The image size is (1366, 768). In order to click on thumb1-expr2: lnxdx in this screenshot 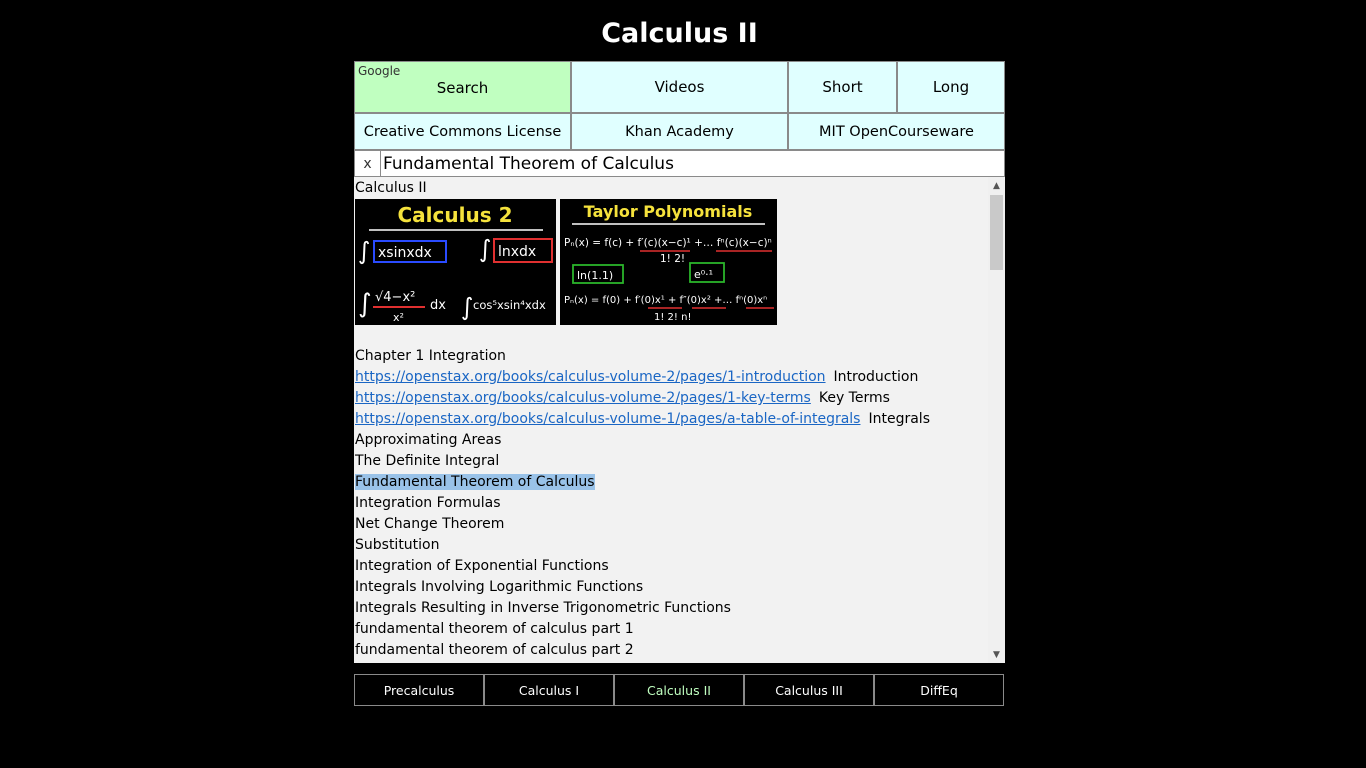, I will do `click(517, 252)`.